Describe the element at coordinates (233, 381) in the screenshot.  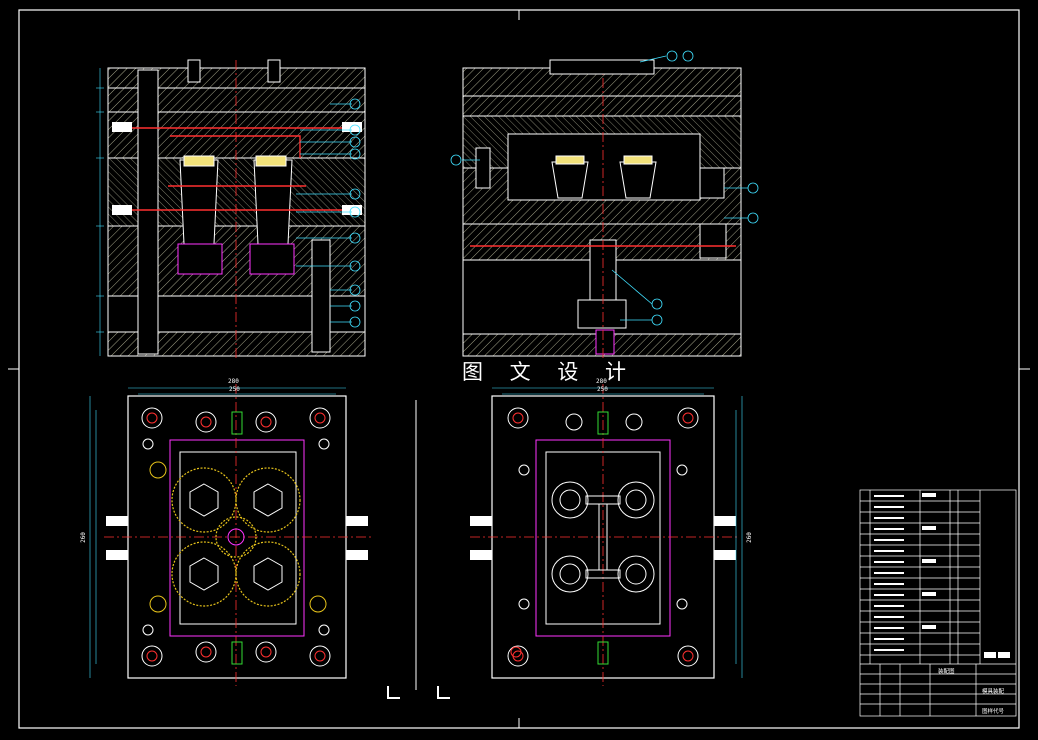
I see `dim-left-outer: 280` at that location.